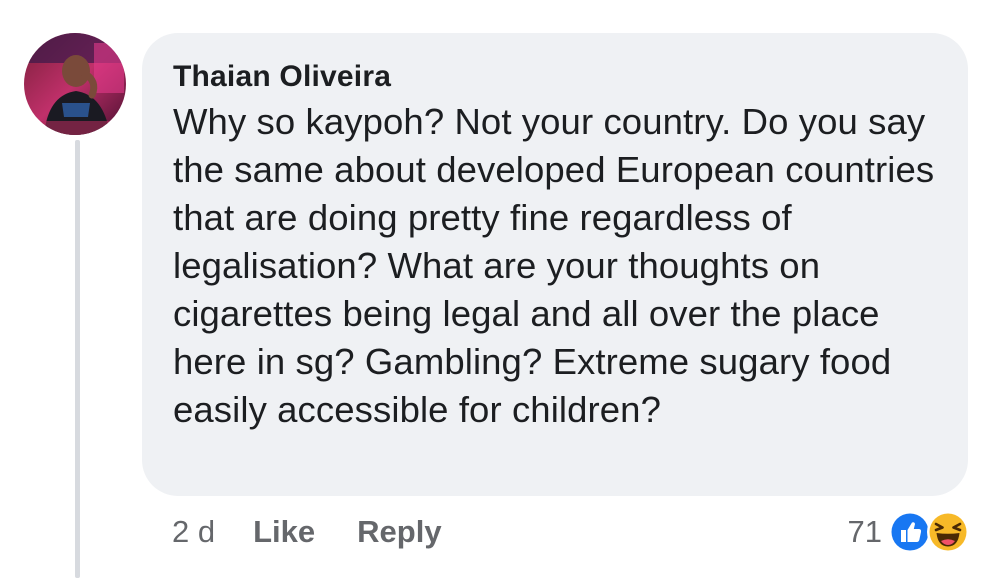  What do you see at coordinates (864, 531) in the screenshot?
I see `reaction-count: 71` at bounding box center [864, 531].